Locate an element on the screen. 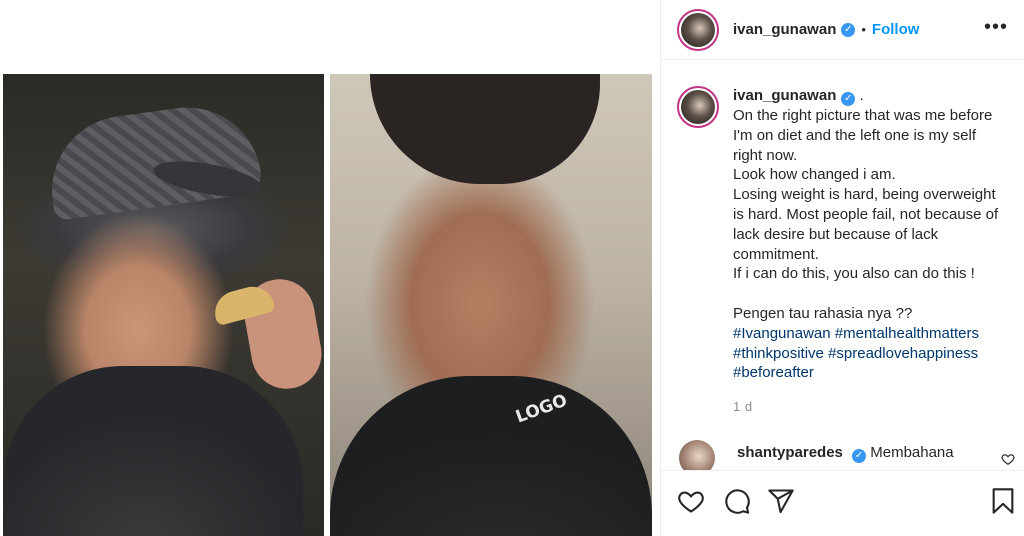 This screenshot has width=1024, height=536. hashtag-line: #thinkpositive #spreadlovehappiness is located at coordinates (872, 354).